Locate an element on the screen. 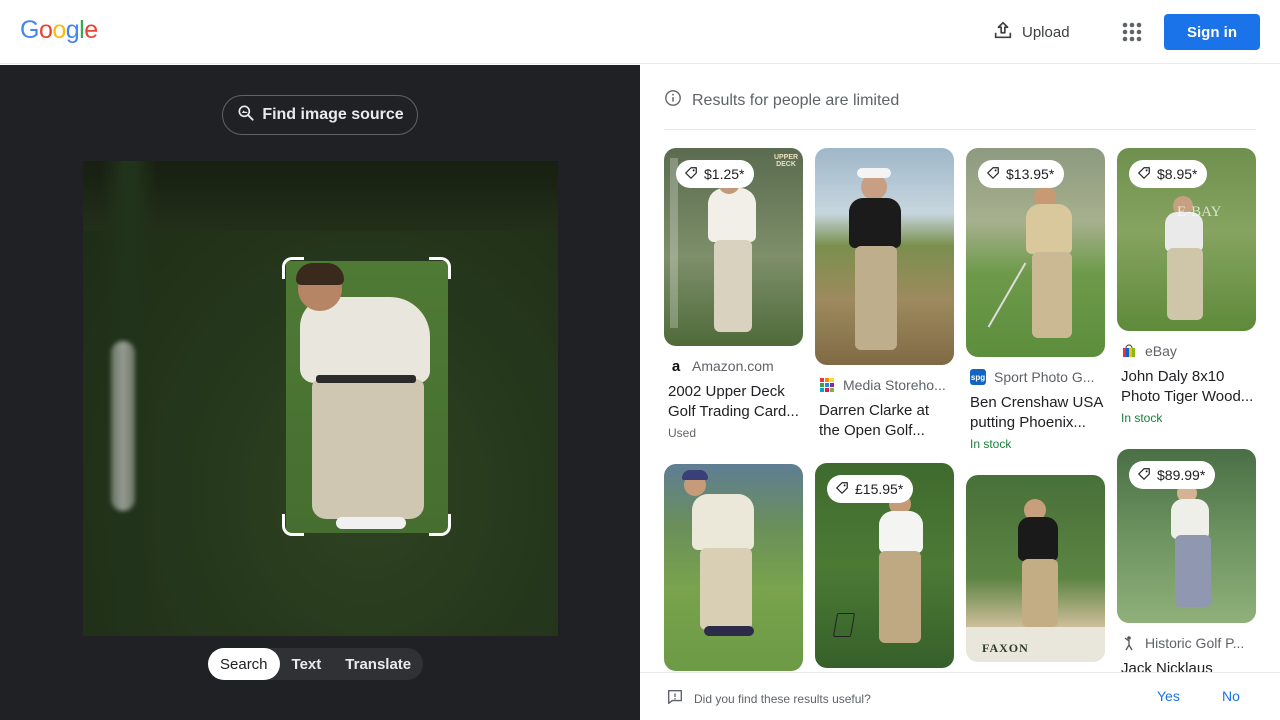 This screenshot has width=1280, height=720. price-badge: $1.25* is located at coordinates (715, 174).